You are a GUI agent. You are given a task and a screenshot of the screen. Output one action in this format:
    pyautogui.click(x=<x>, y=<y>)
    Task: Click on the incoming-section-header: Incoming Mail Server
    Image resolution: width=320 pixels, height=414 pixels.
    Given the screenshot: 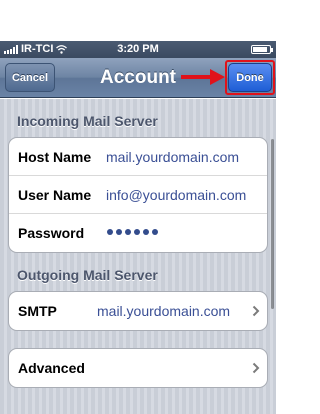 What is the action you would take?
    pyautogui.click(x=87, y=121)
    